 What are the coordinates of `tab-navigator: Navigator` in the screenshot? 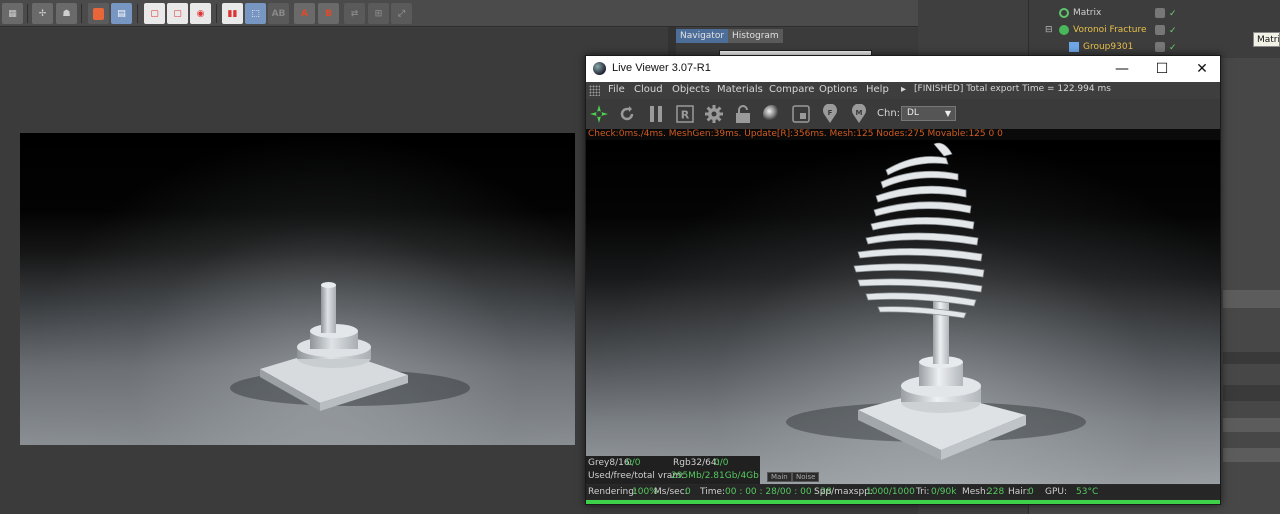 It's located at (702, 36).